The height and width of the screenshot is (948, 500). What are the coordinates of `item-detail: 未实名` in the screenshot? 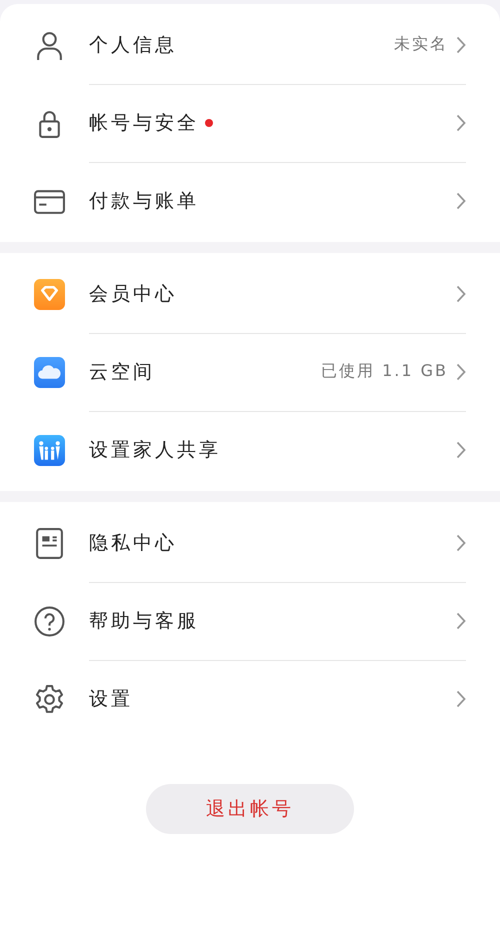 It's located at (421, 44).